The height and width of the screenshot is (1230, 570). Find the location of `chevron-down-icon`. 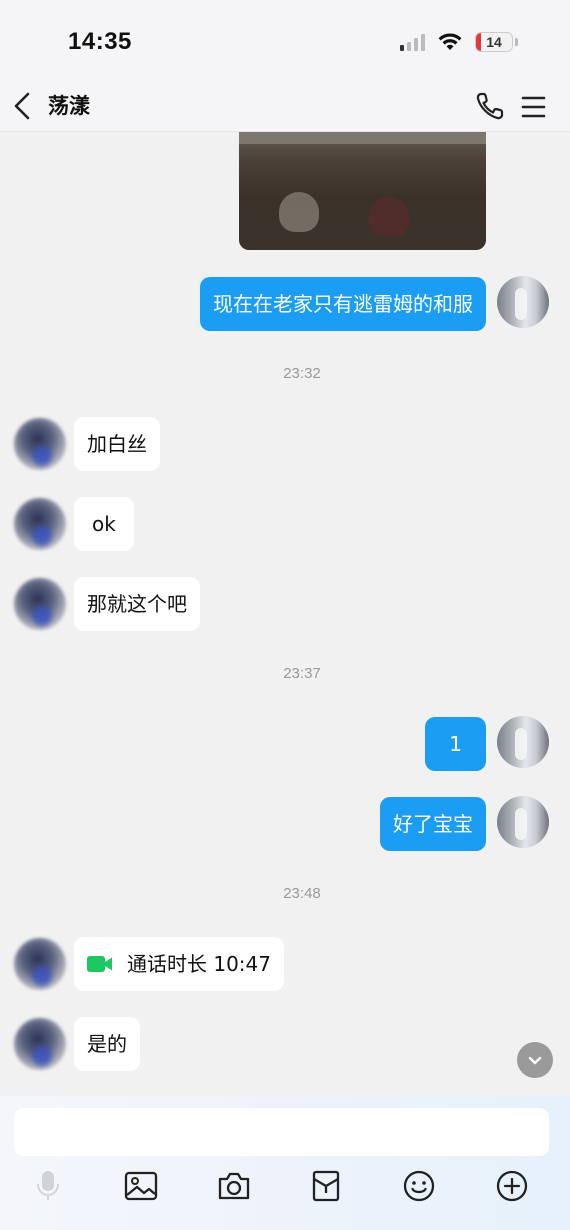

chevron-down-icon is located at coordinates (535, 1060).